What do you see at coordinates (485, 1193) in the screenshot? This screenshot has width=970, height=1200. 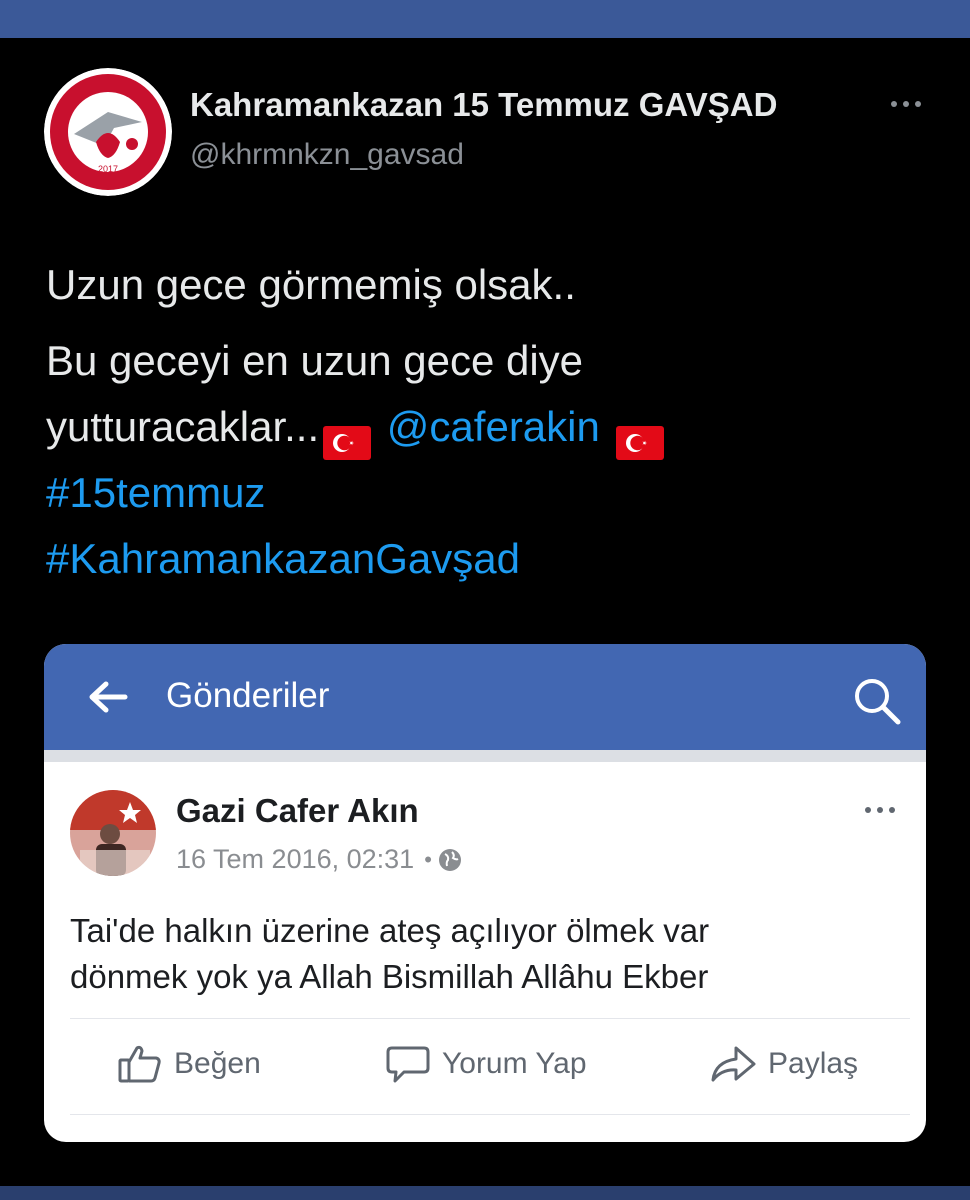 I see `bottom-bar` at bounding box center [485, 1193].